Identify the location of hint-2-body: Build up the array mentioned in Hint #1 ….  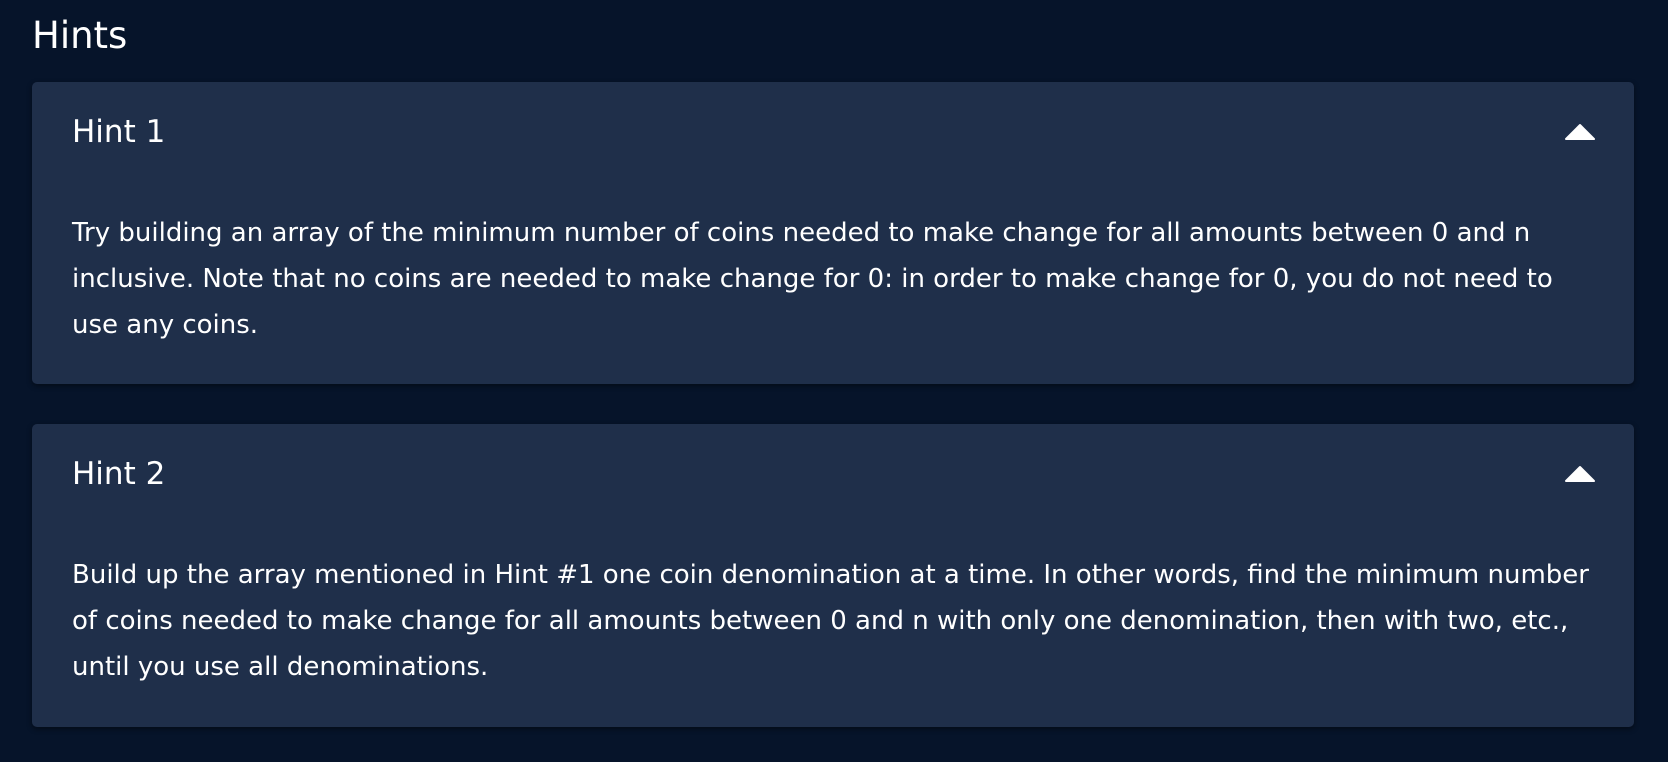
(830, 621).